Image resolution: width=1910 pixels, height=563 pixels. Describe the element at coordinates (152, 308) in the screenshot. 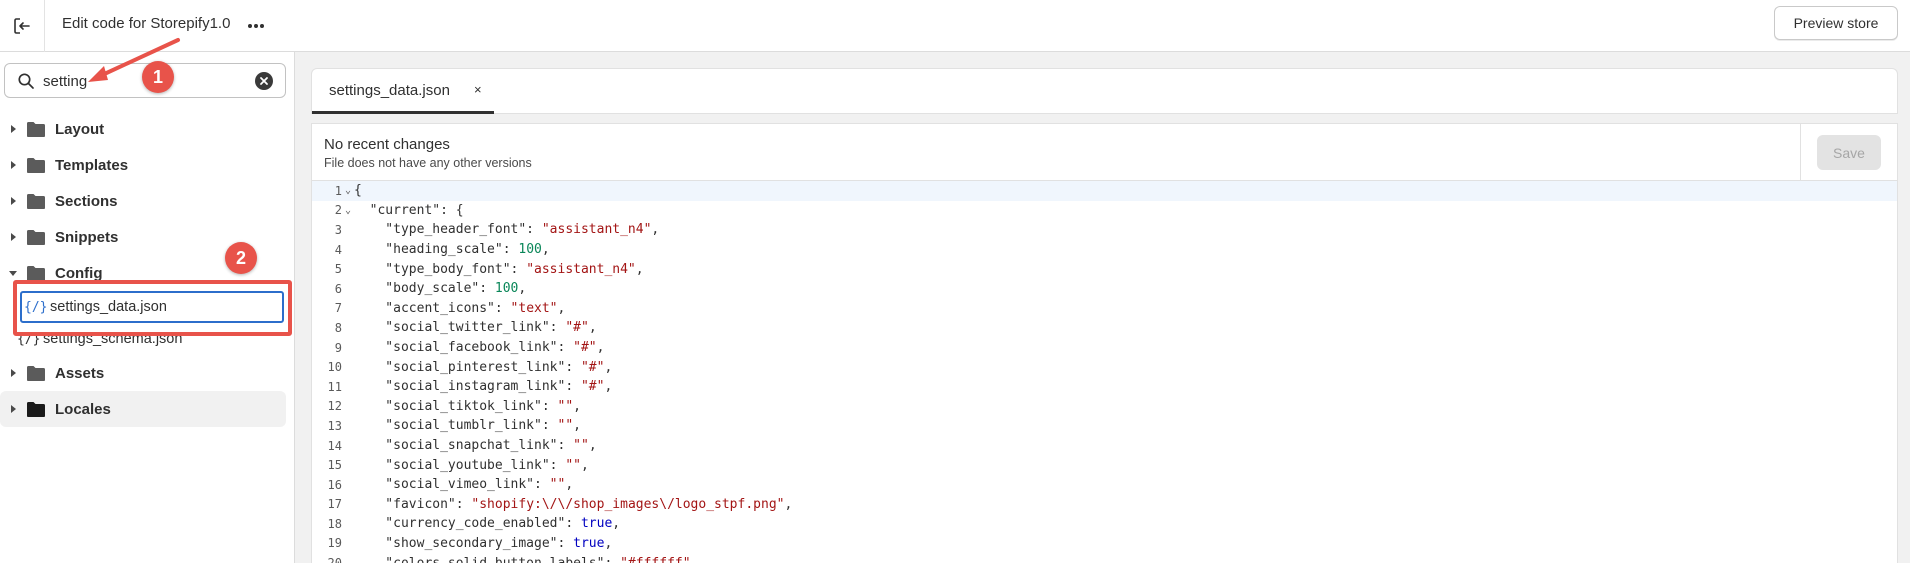

I see `annotation-highlight-box` at that location.